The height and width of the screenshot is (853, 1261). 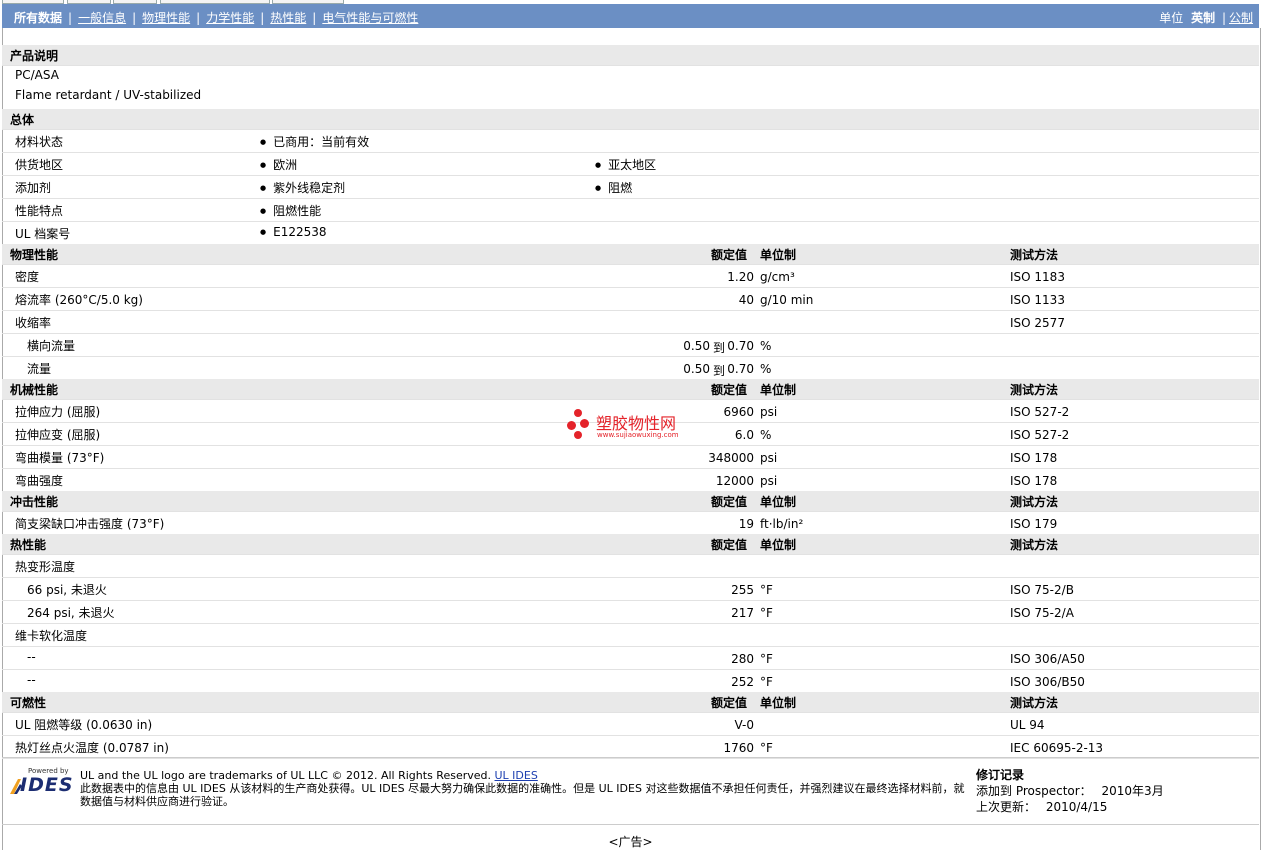 I want to click on test-method: ISO 75-2/A, so click(x=1042, y=613).